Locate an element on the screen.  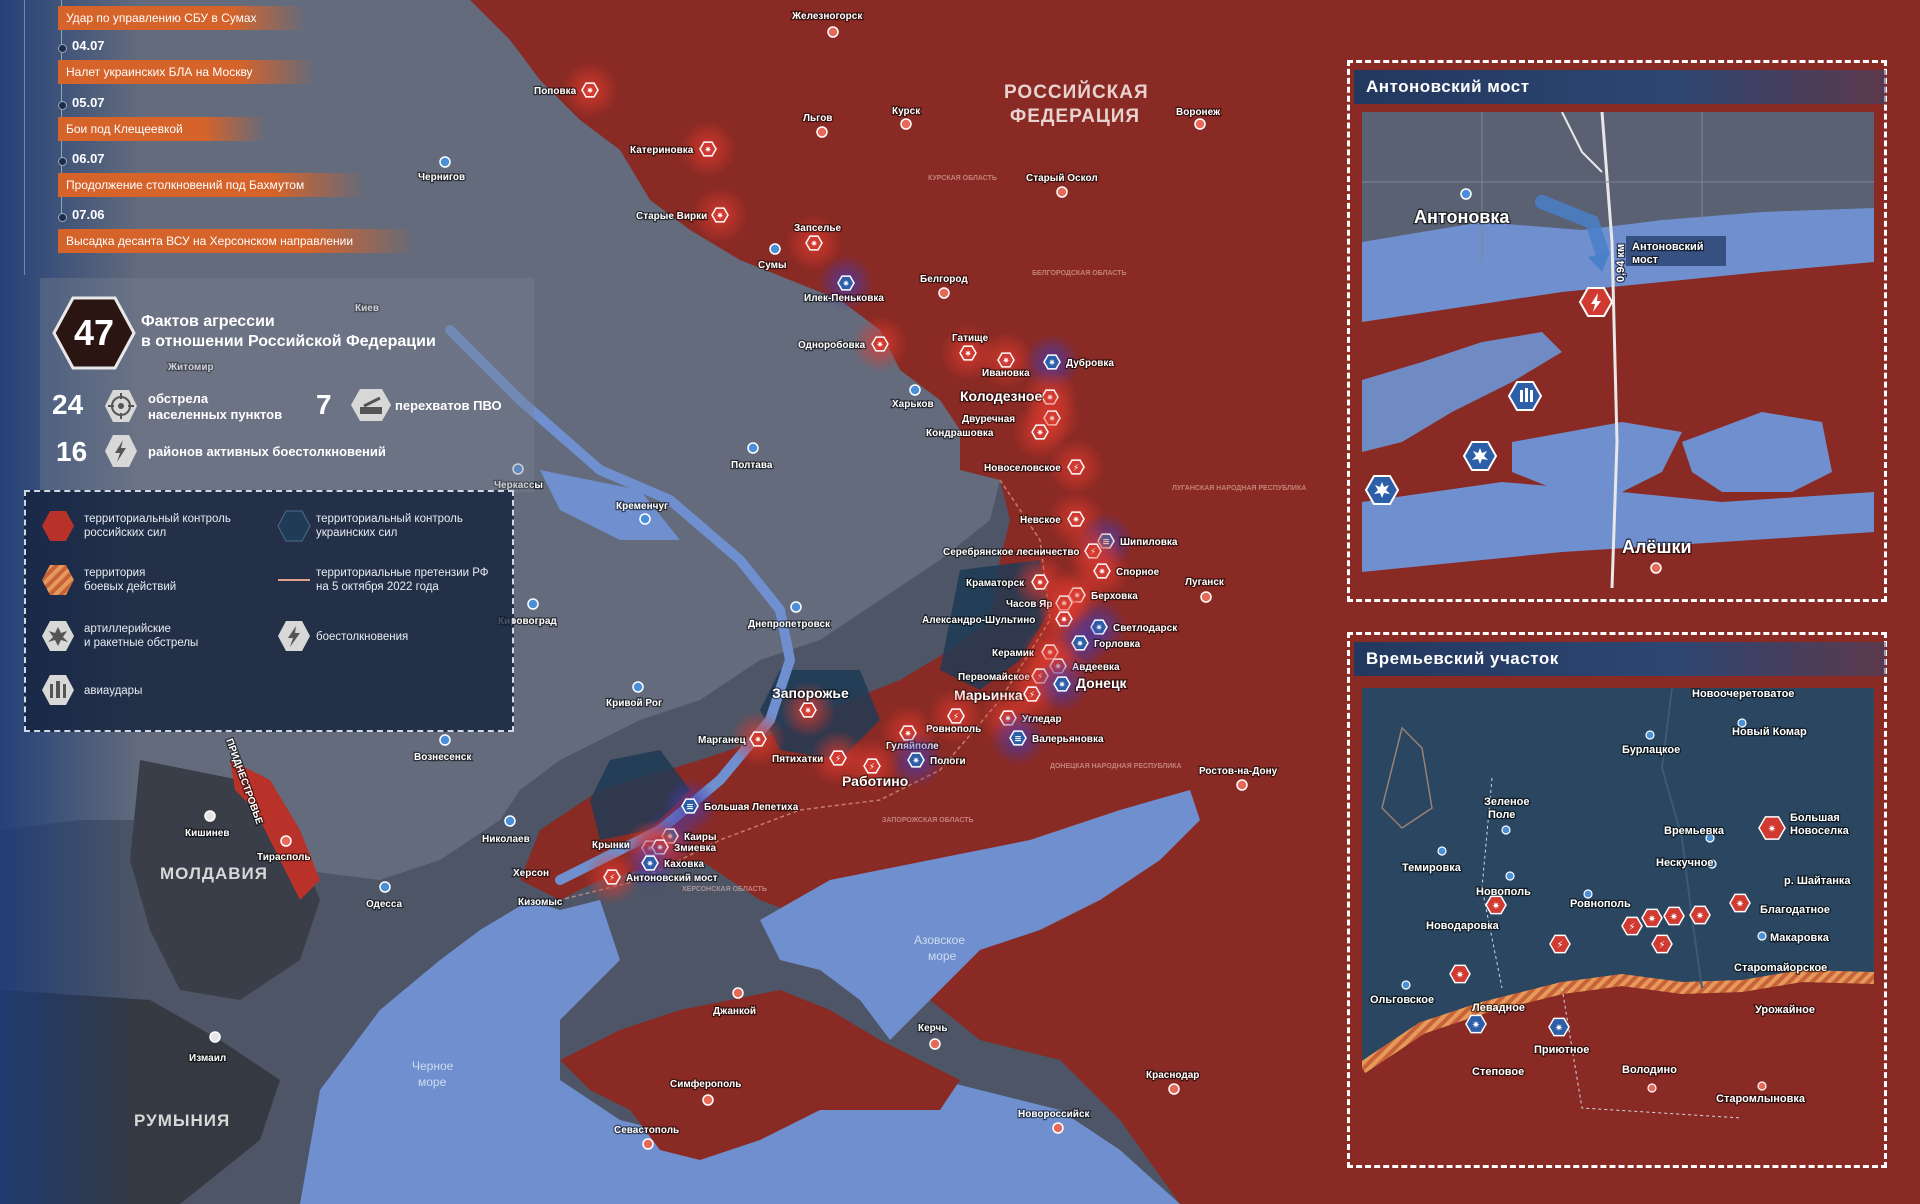
legend-combat-zone-line2: боевых действий is located at coordinates (130, 587).